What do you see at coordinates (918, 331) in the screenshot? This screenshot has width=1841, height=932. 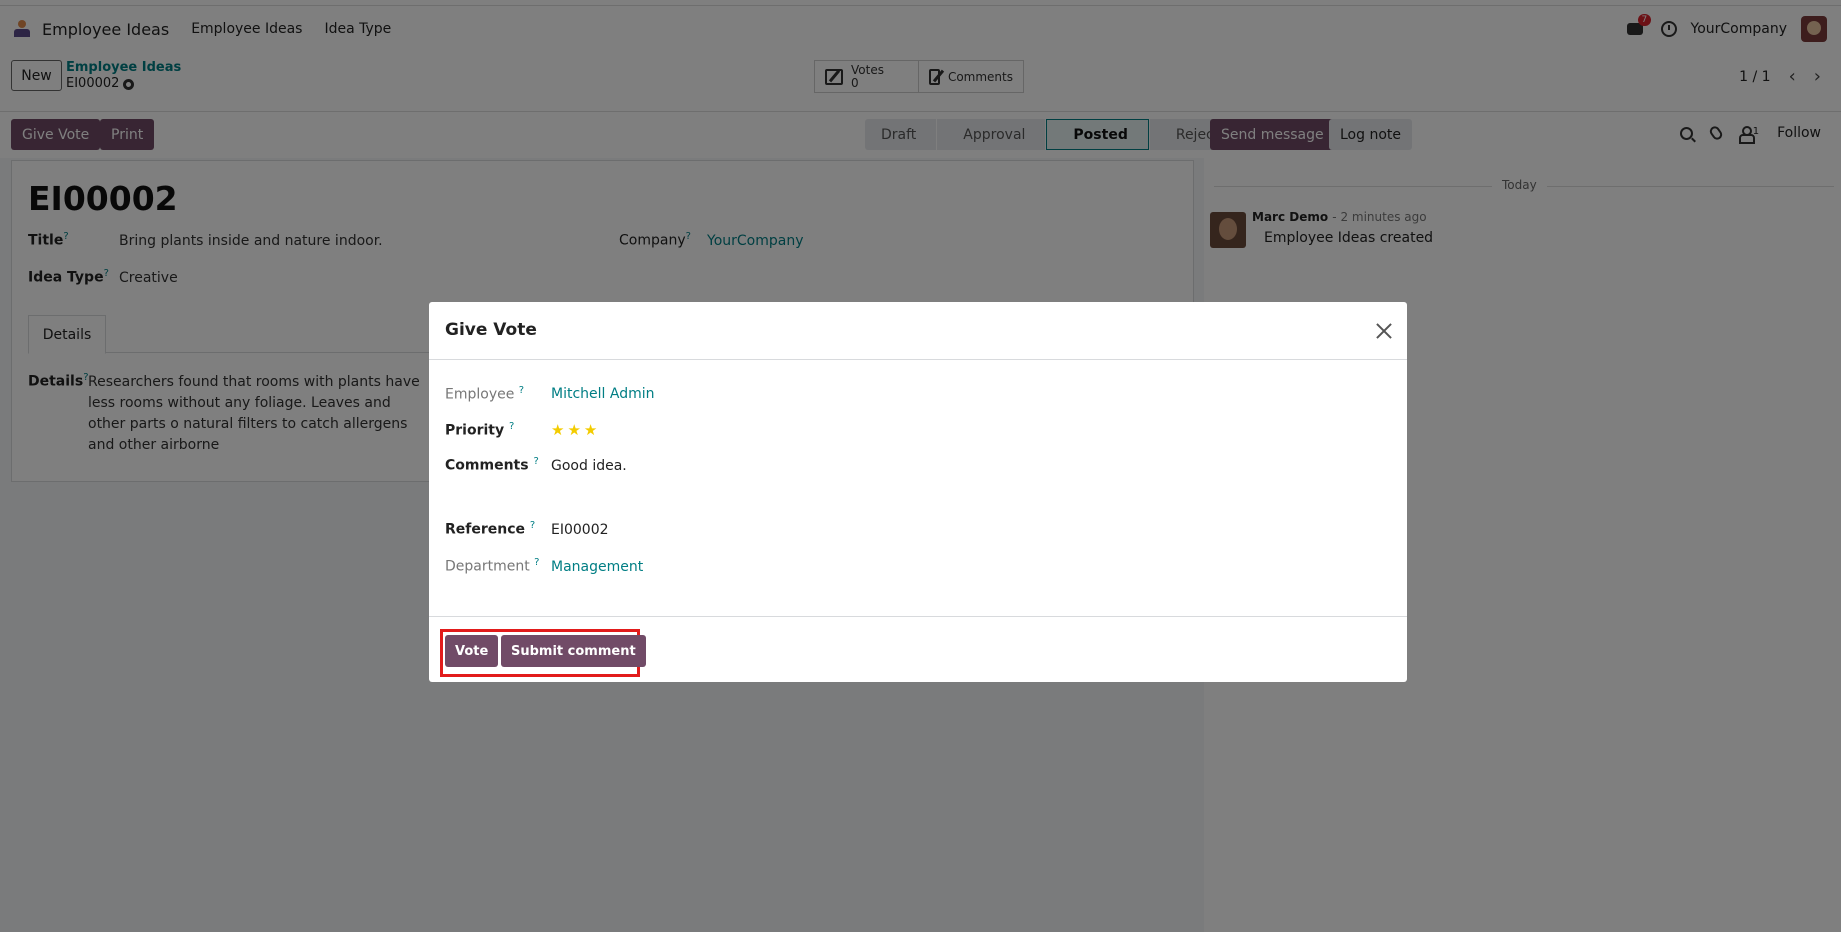 I see `dialog-header: Give Vote` at bounding box center [918, 331].